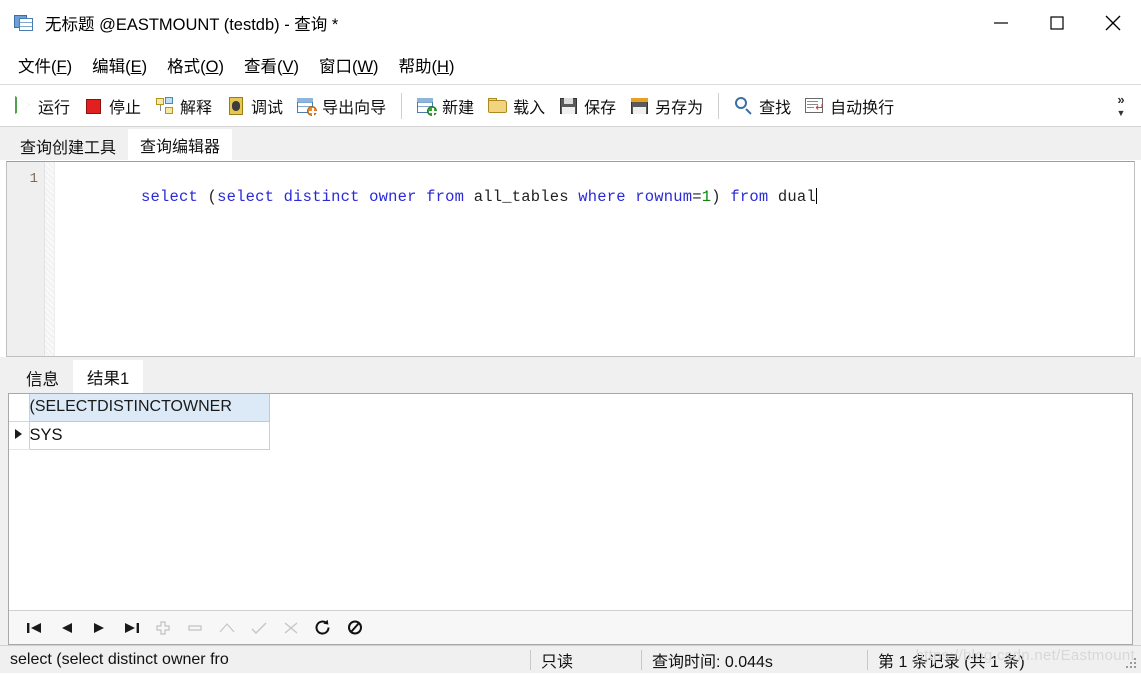 The width and height of the screenshot is (1141, 674). I want to click on save-button: 保存, so click(587, 106).